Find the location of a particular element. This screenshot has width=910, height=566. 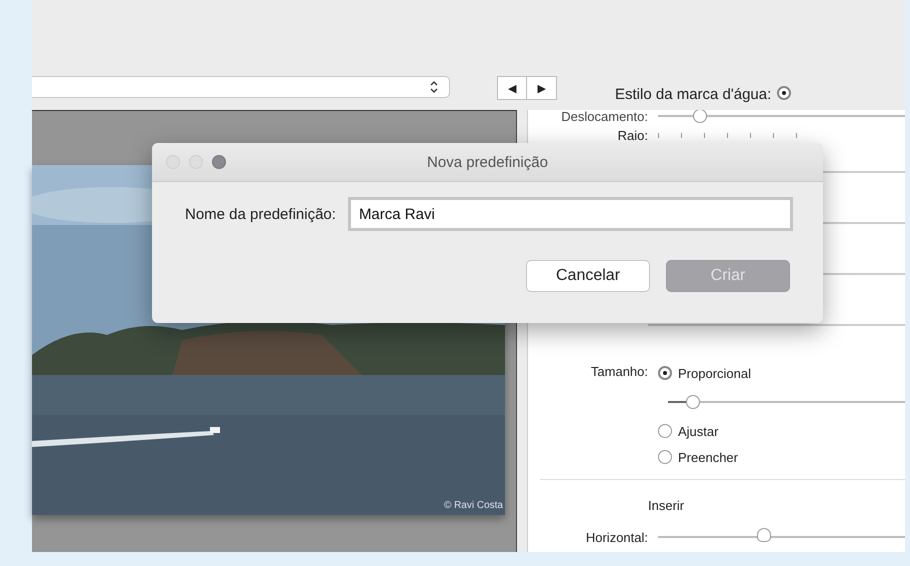

nav-button: ◀ is located at coordinates (512, 88).